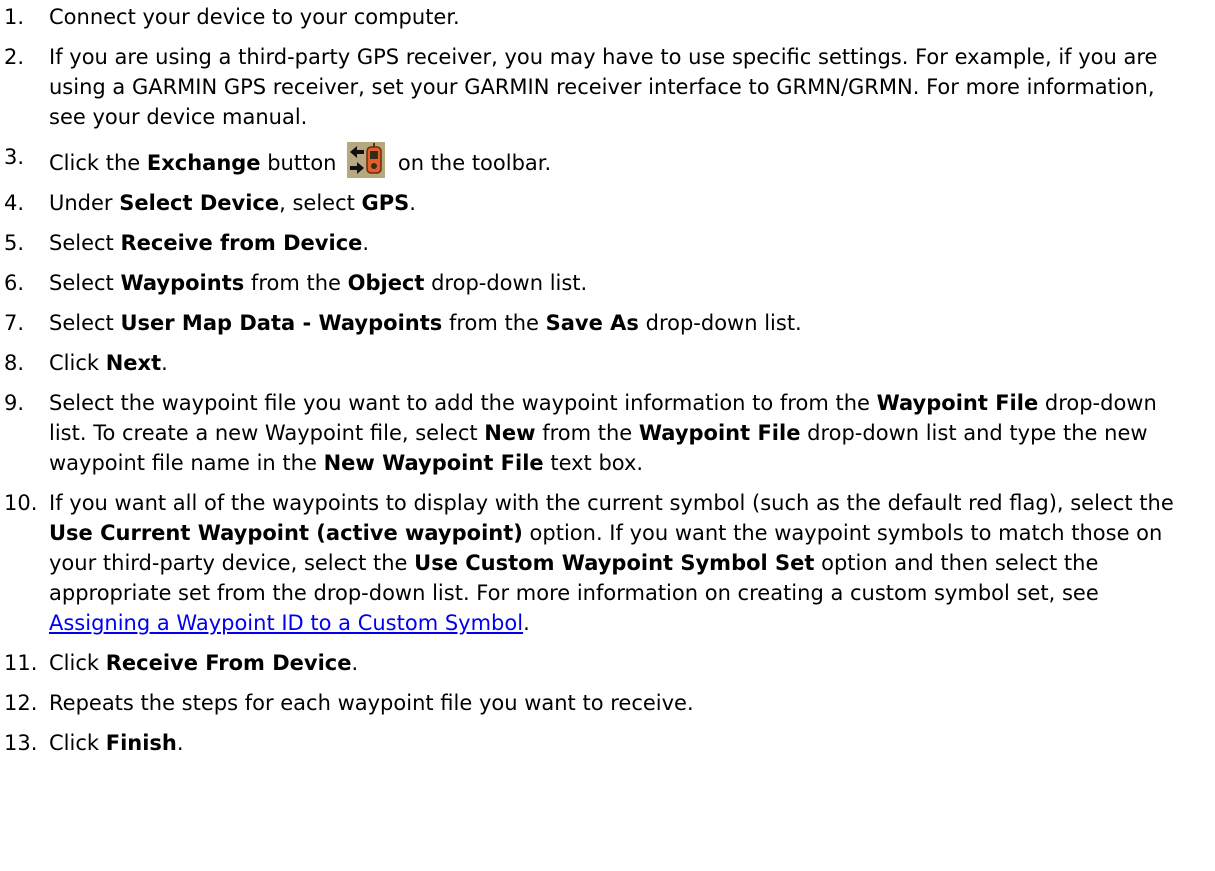 This screenshot has height=871, width=1215. Describe the element at coordinates (84, 203) in the screenshot. I see `step-text: Under` at that location.